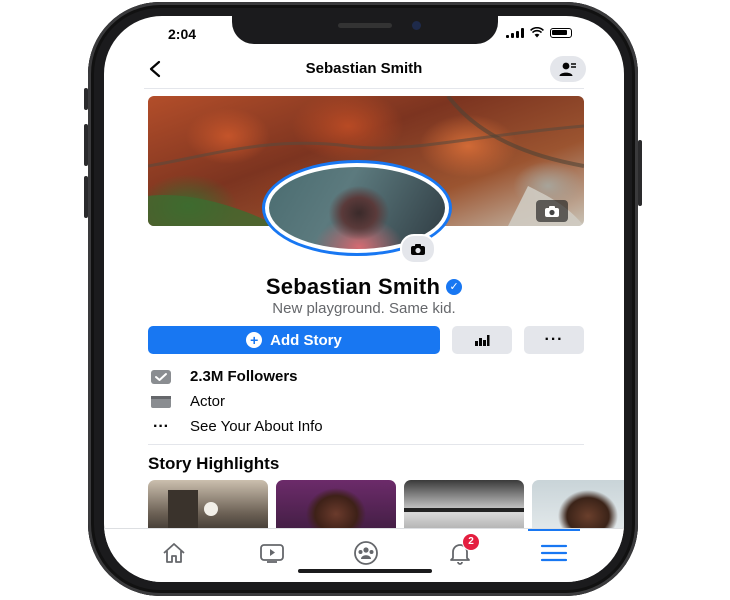 This screenshot has height=600, width=730. I want to click on more-icon: ···, so click(161, 426).